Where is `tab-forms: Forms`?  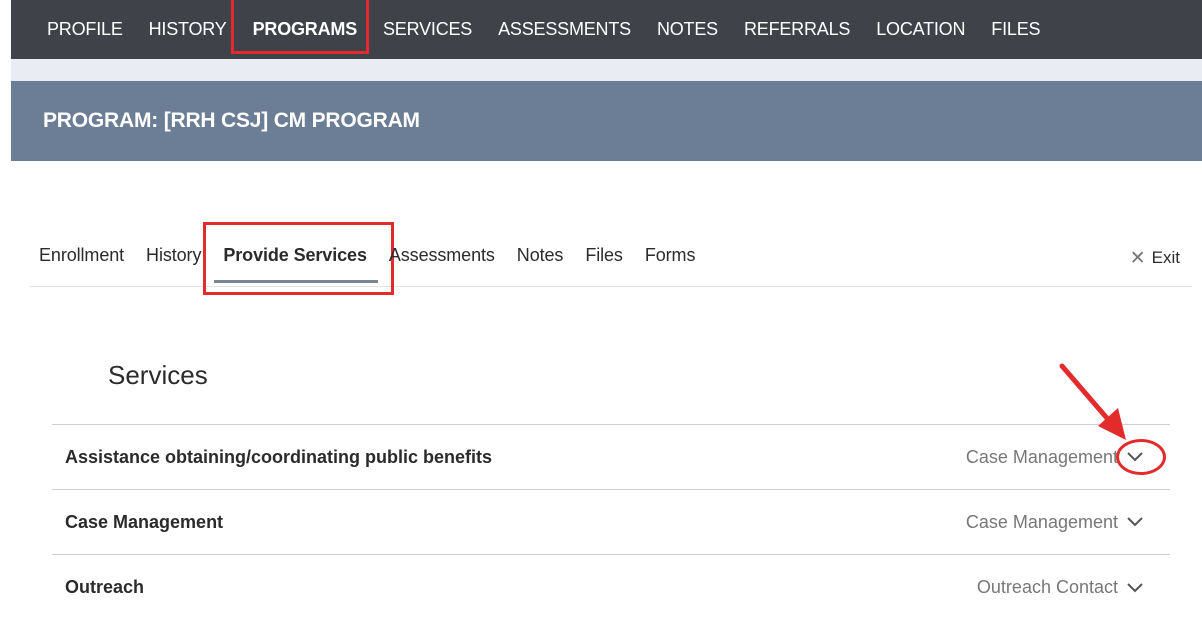
tab-forms: Forms is located at coordinates (670, 255).